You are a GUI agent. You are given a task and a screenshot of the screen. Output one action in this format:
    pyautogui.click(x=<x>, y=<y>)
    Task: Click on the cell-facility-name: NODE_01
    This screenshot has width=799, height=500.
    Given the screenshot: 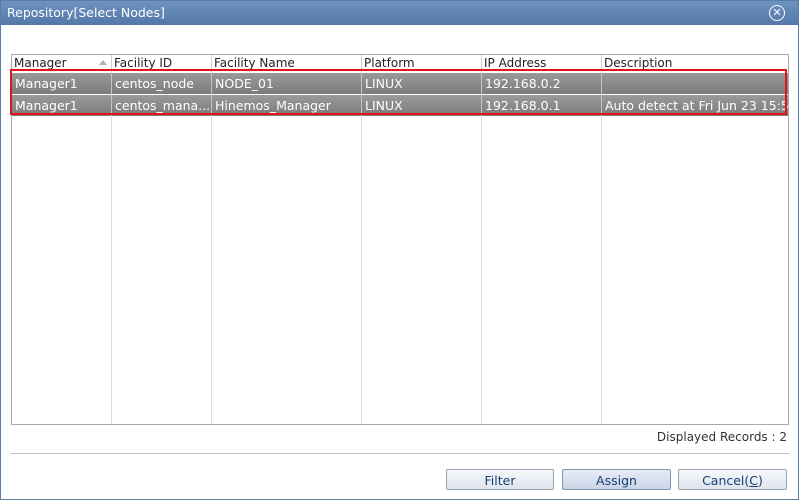 What is the action you would take?
    pyautogui.click(x=287, y=83)
    